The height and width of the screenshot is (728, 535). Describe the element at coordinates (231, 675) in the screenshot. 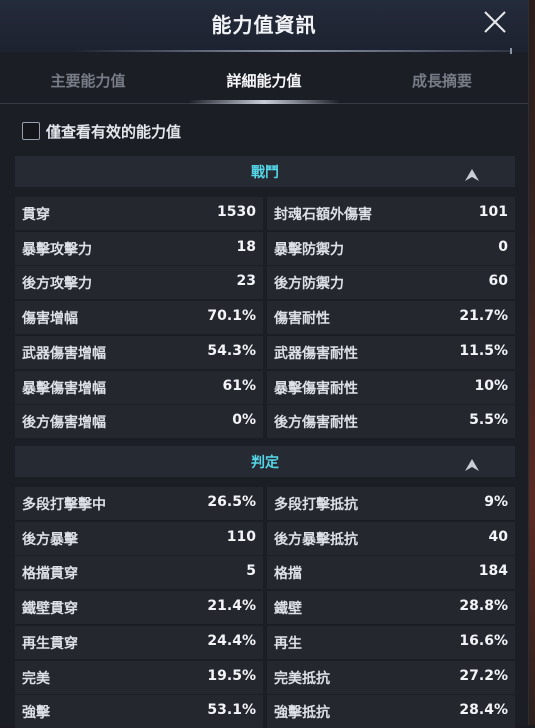

I see `stat-value: 19.5%` at that location.